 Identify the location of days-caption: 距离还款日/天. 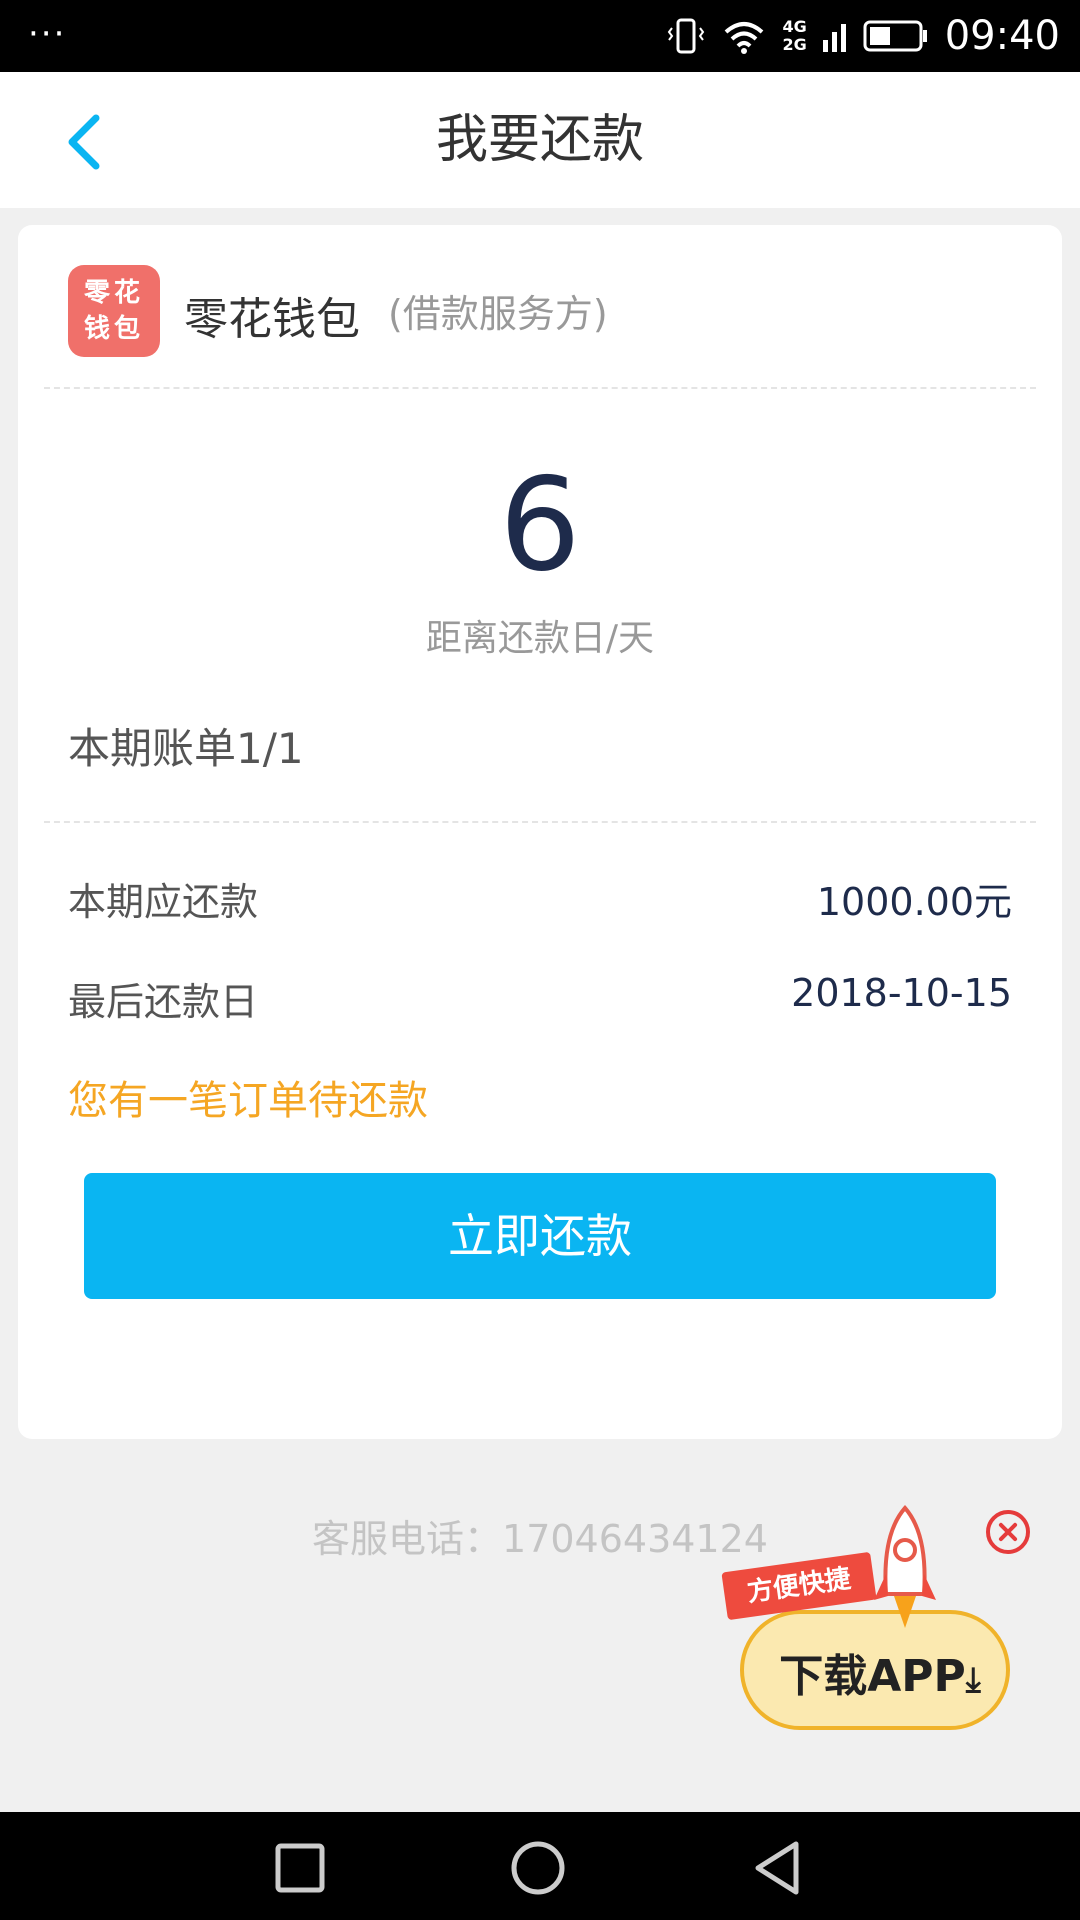
(540, 638).